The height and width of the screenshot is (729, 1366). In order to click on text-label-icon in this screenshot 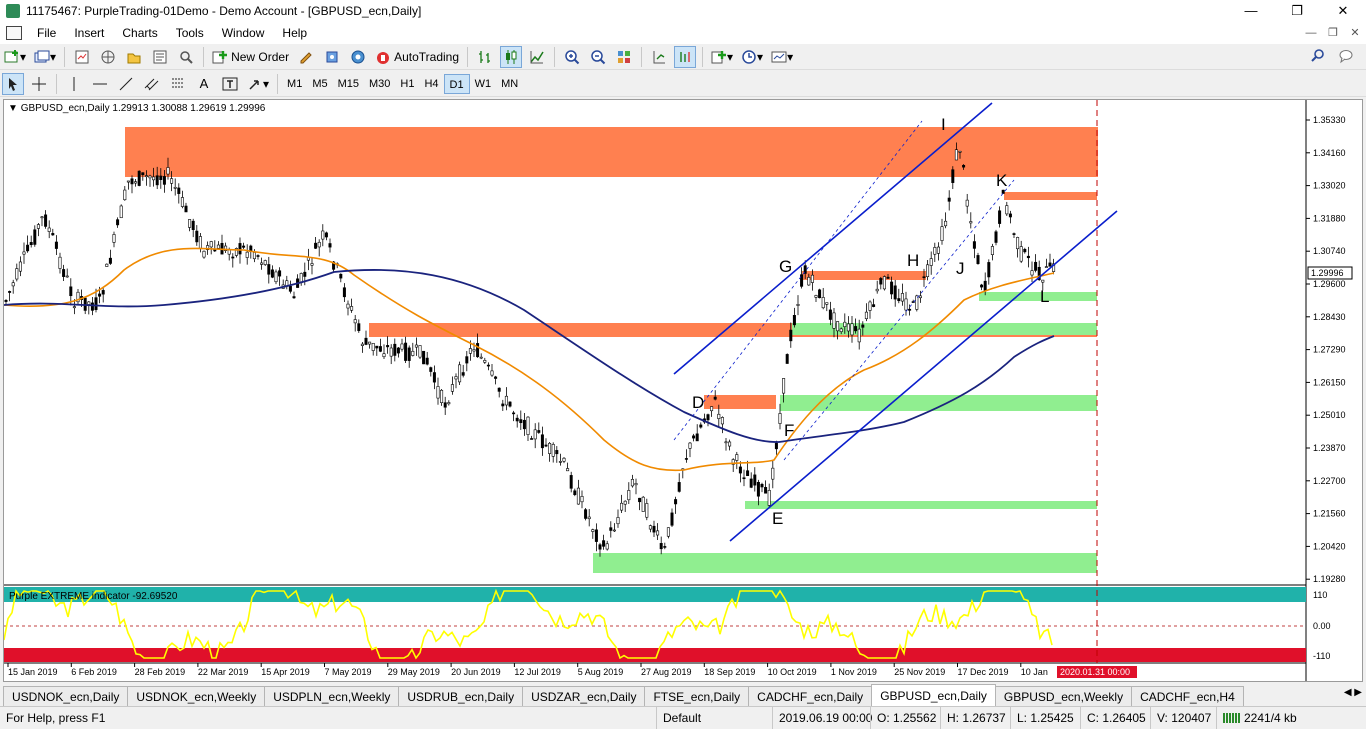, I will do `click(230, 84)`.